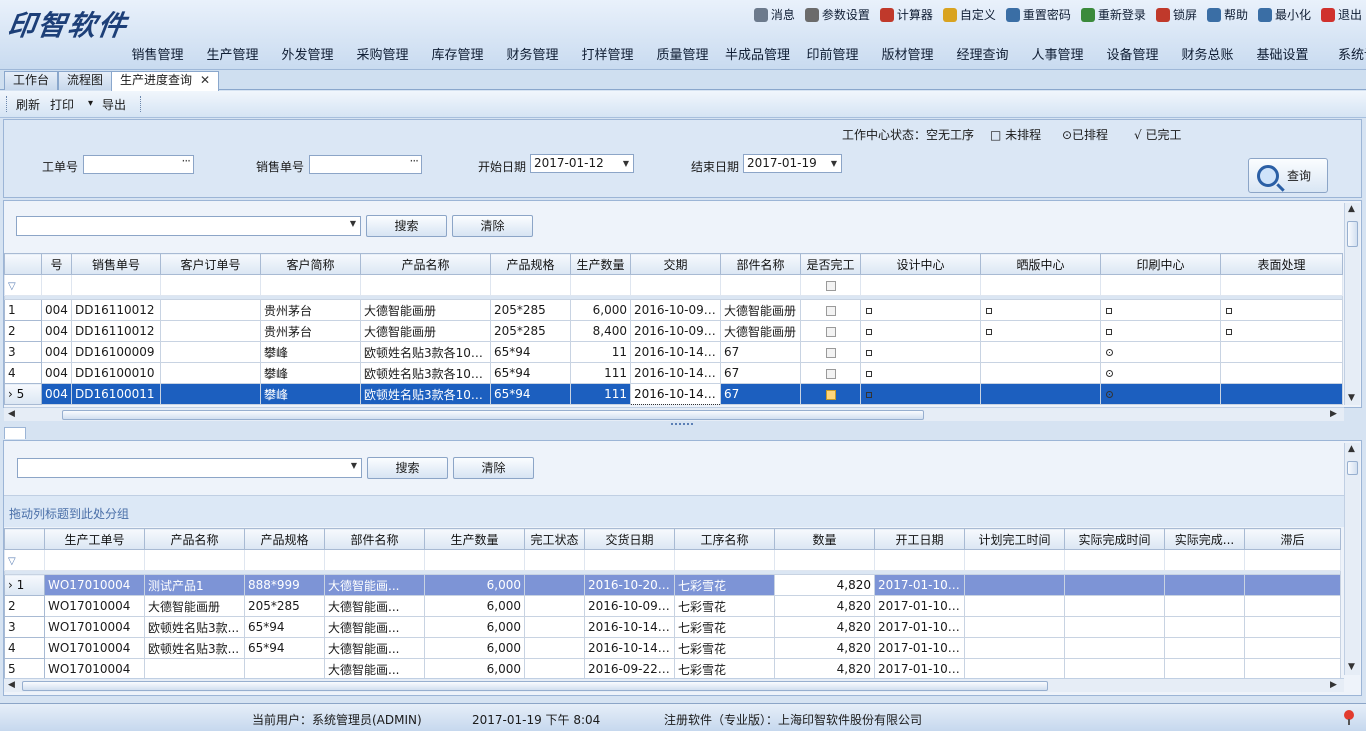  Describe the element at coordinates (683, 422) in the screenshot. I see `panel-splitter` at that location.